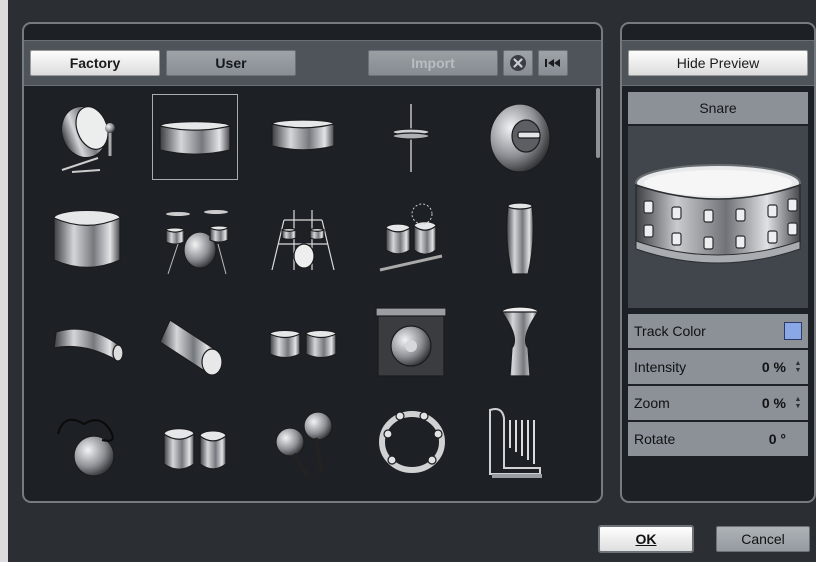 Image resolution: width=816 pixels, height=562 pixels. I want to click on cancel-label: Cancel, so click(763, 539).